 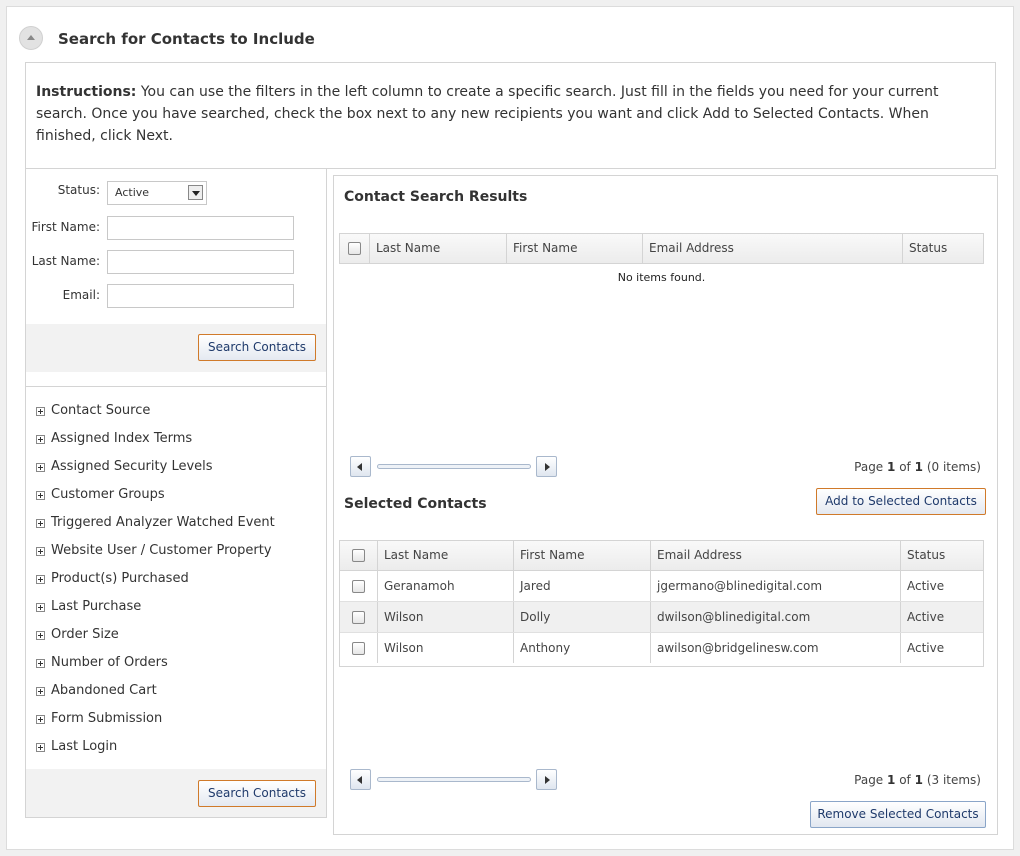 What do you see at coordinates (78, 190) in the screenshot?
I see `status-label: Status:` at bounding box center [78, 190].